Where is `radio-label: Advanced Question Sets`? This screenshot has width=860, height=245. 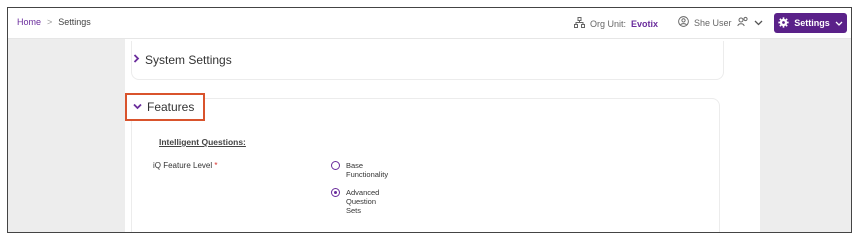 radio-label: Advanced Question Sets is located at coordinates (362, 201).